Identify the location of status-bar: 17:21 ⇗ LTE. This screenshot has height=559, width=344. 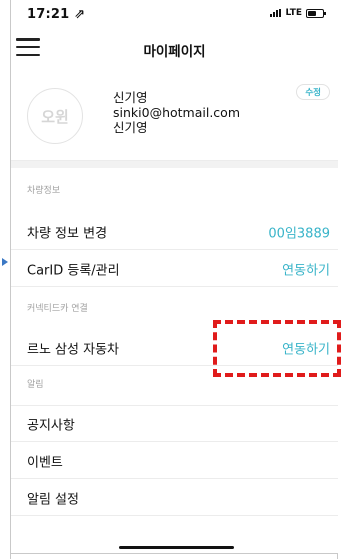
(174, 14).